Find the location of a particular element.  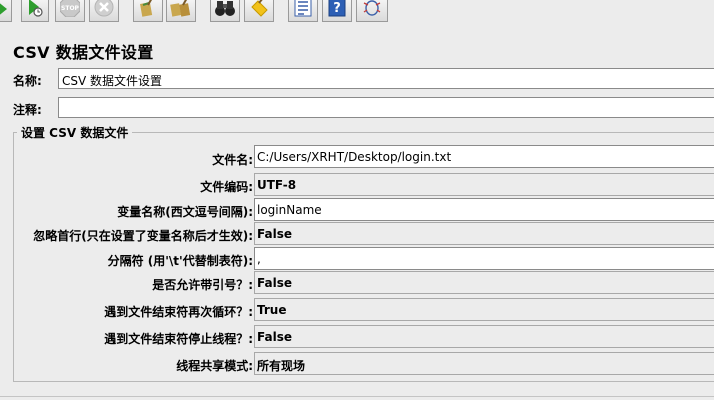

stop-icon: STOP is located at coordinates (70, 8).